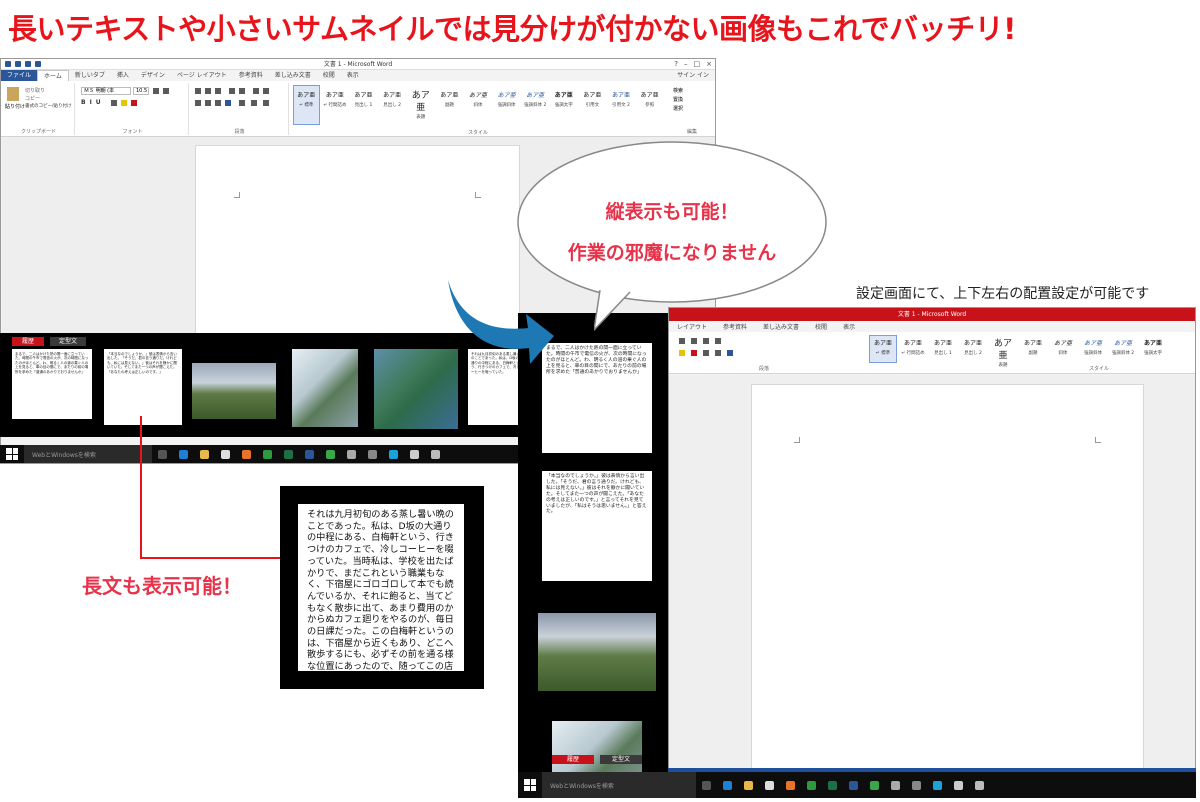  Describe the element at coordinates (621, 759) in the screenshot. I see `template-tab: 定型文` at that location.